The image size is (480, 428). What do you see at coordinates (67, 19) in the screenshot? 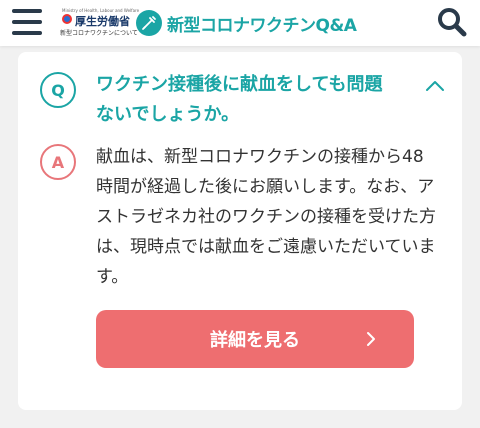
I see `ministry-emblem-icon` at bounding box center [67, 19].